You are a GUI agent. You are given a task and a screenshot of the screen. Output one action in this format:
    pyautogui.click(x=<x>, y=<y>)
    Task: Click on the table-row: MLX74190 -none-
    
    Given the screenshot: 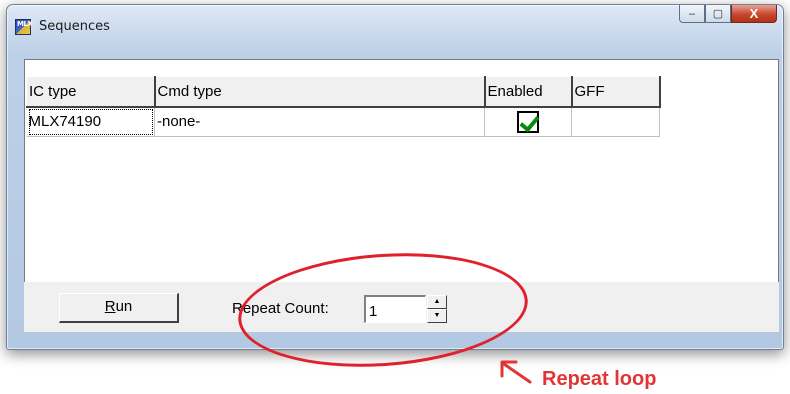 What is the action you would take?
    pyautogui.click(x=343, y=121)
    